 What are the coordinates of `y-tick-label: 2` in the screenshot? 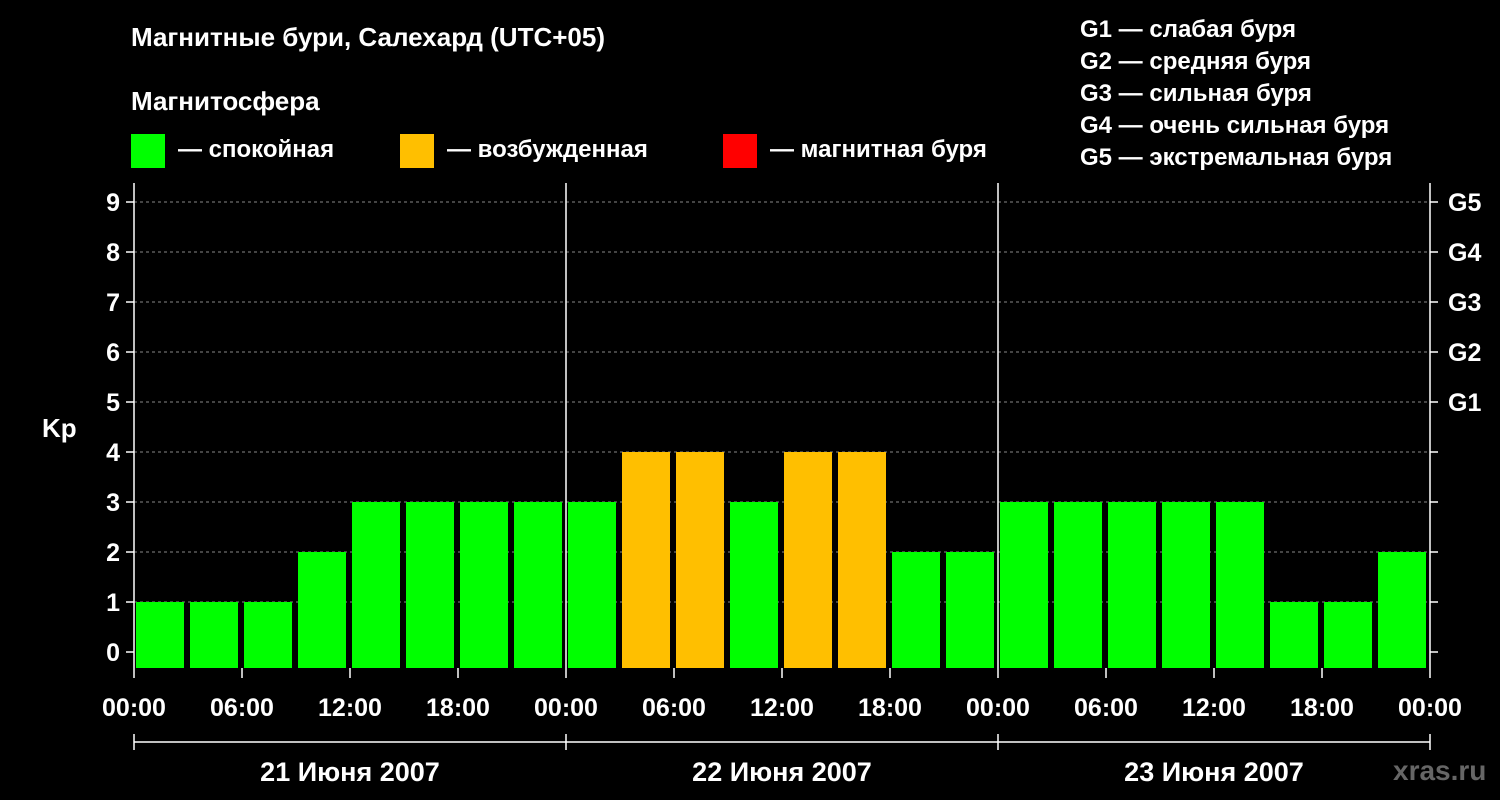 It's located at (113, 553).